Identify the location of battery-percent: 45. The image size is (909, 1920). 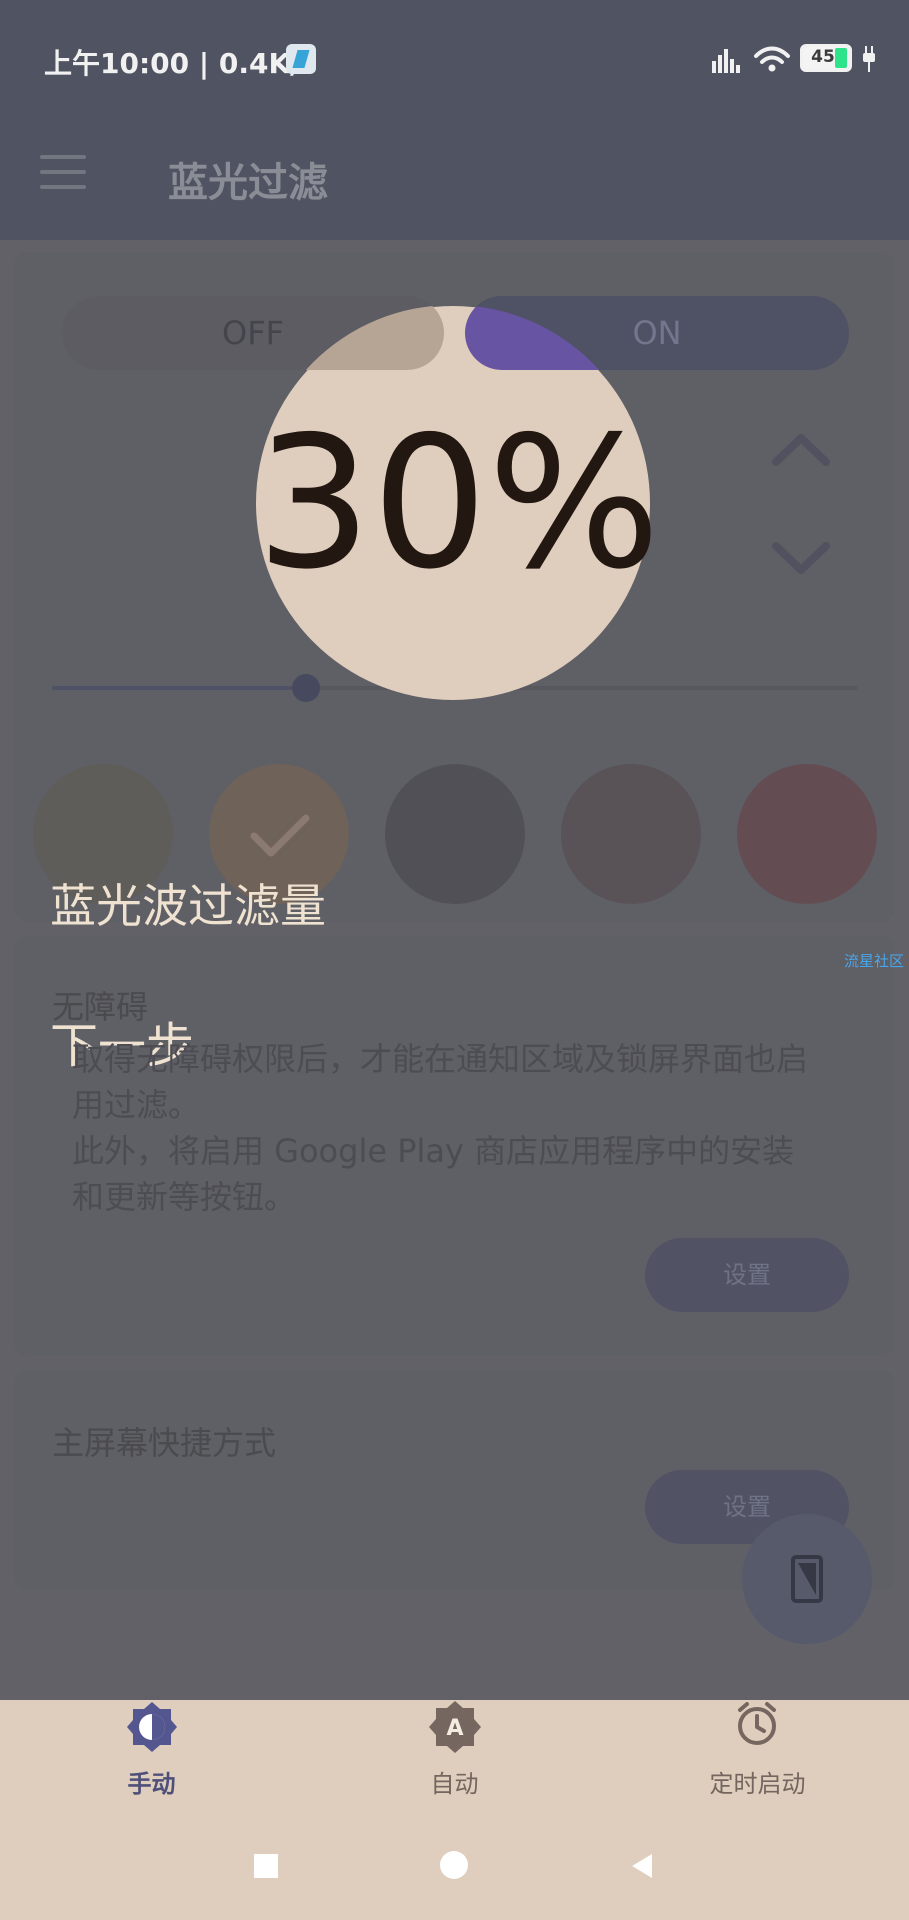
(823, 57).